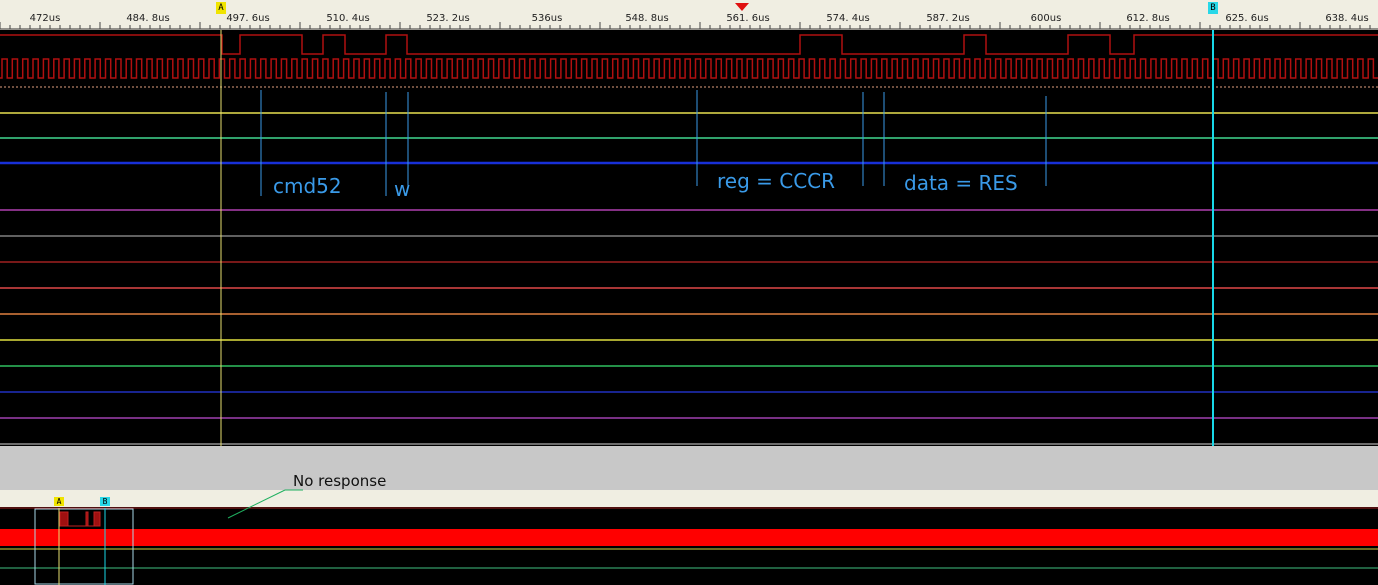 The width and height of the screenshot is (1378, 585). Describe the element at coordinates (689, 44) in the screenshot. I see `cmd-signal-trace` at that location.